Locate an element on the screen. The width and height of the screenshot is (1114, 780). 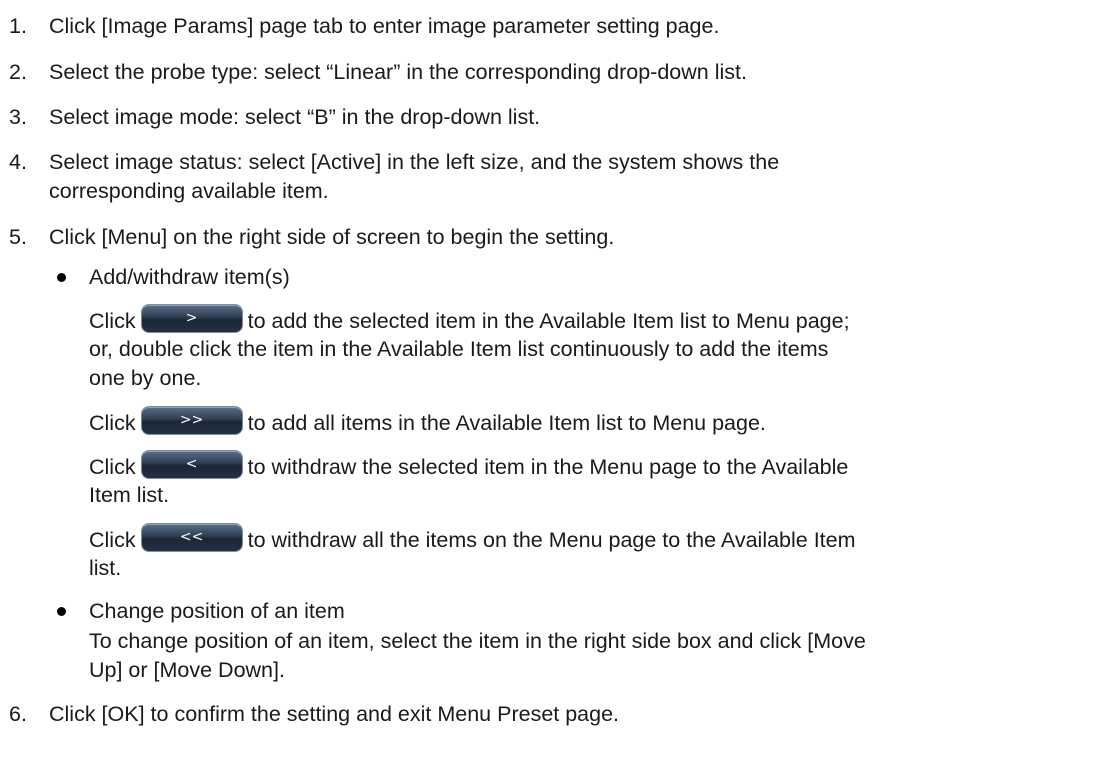
bullet-change-position-title: Change position of an item is located at coordinates (217, 611).